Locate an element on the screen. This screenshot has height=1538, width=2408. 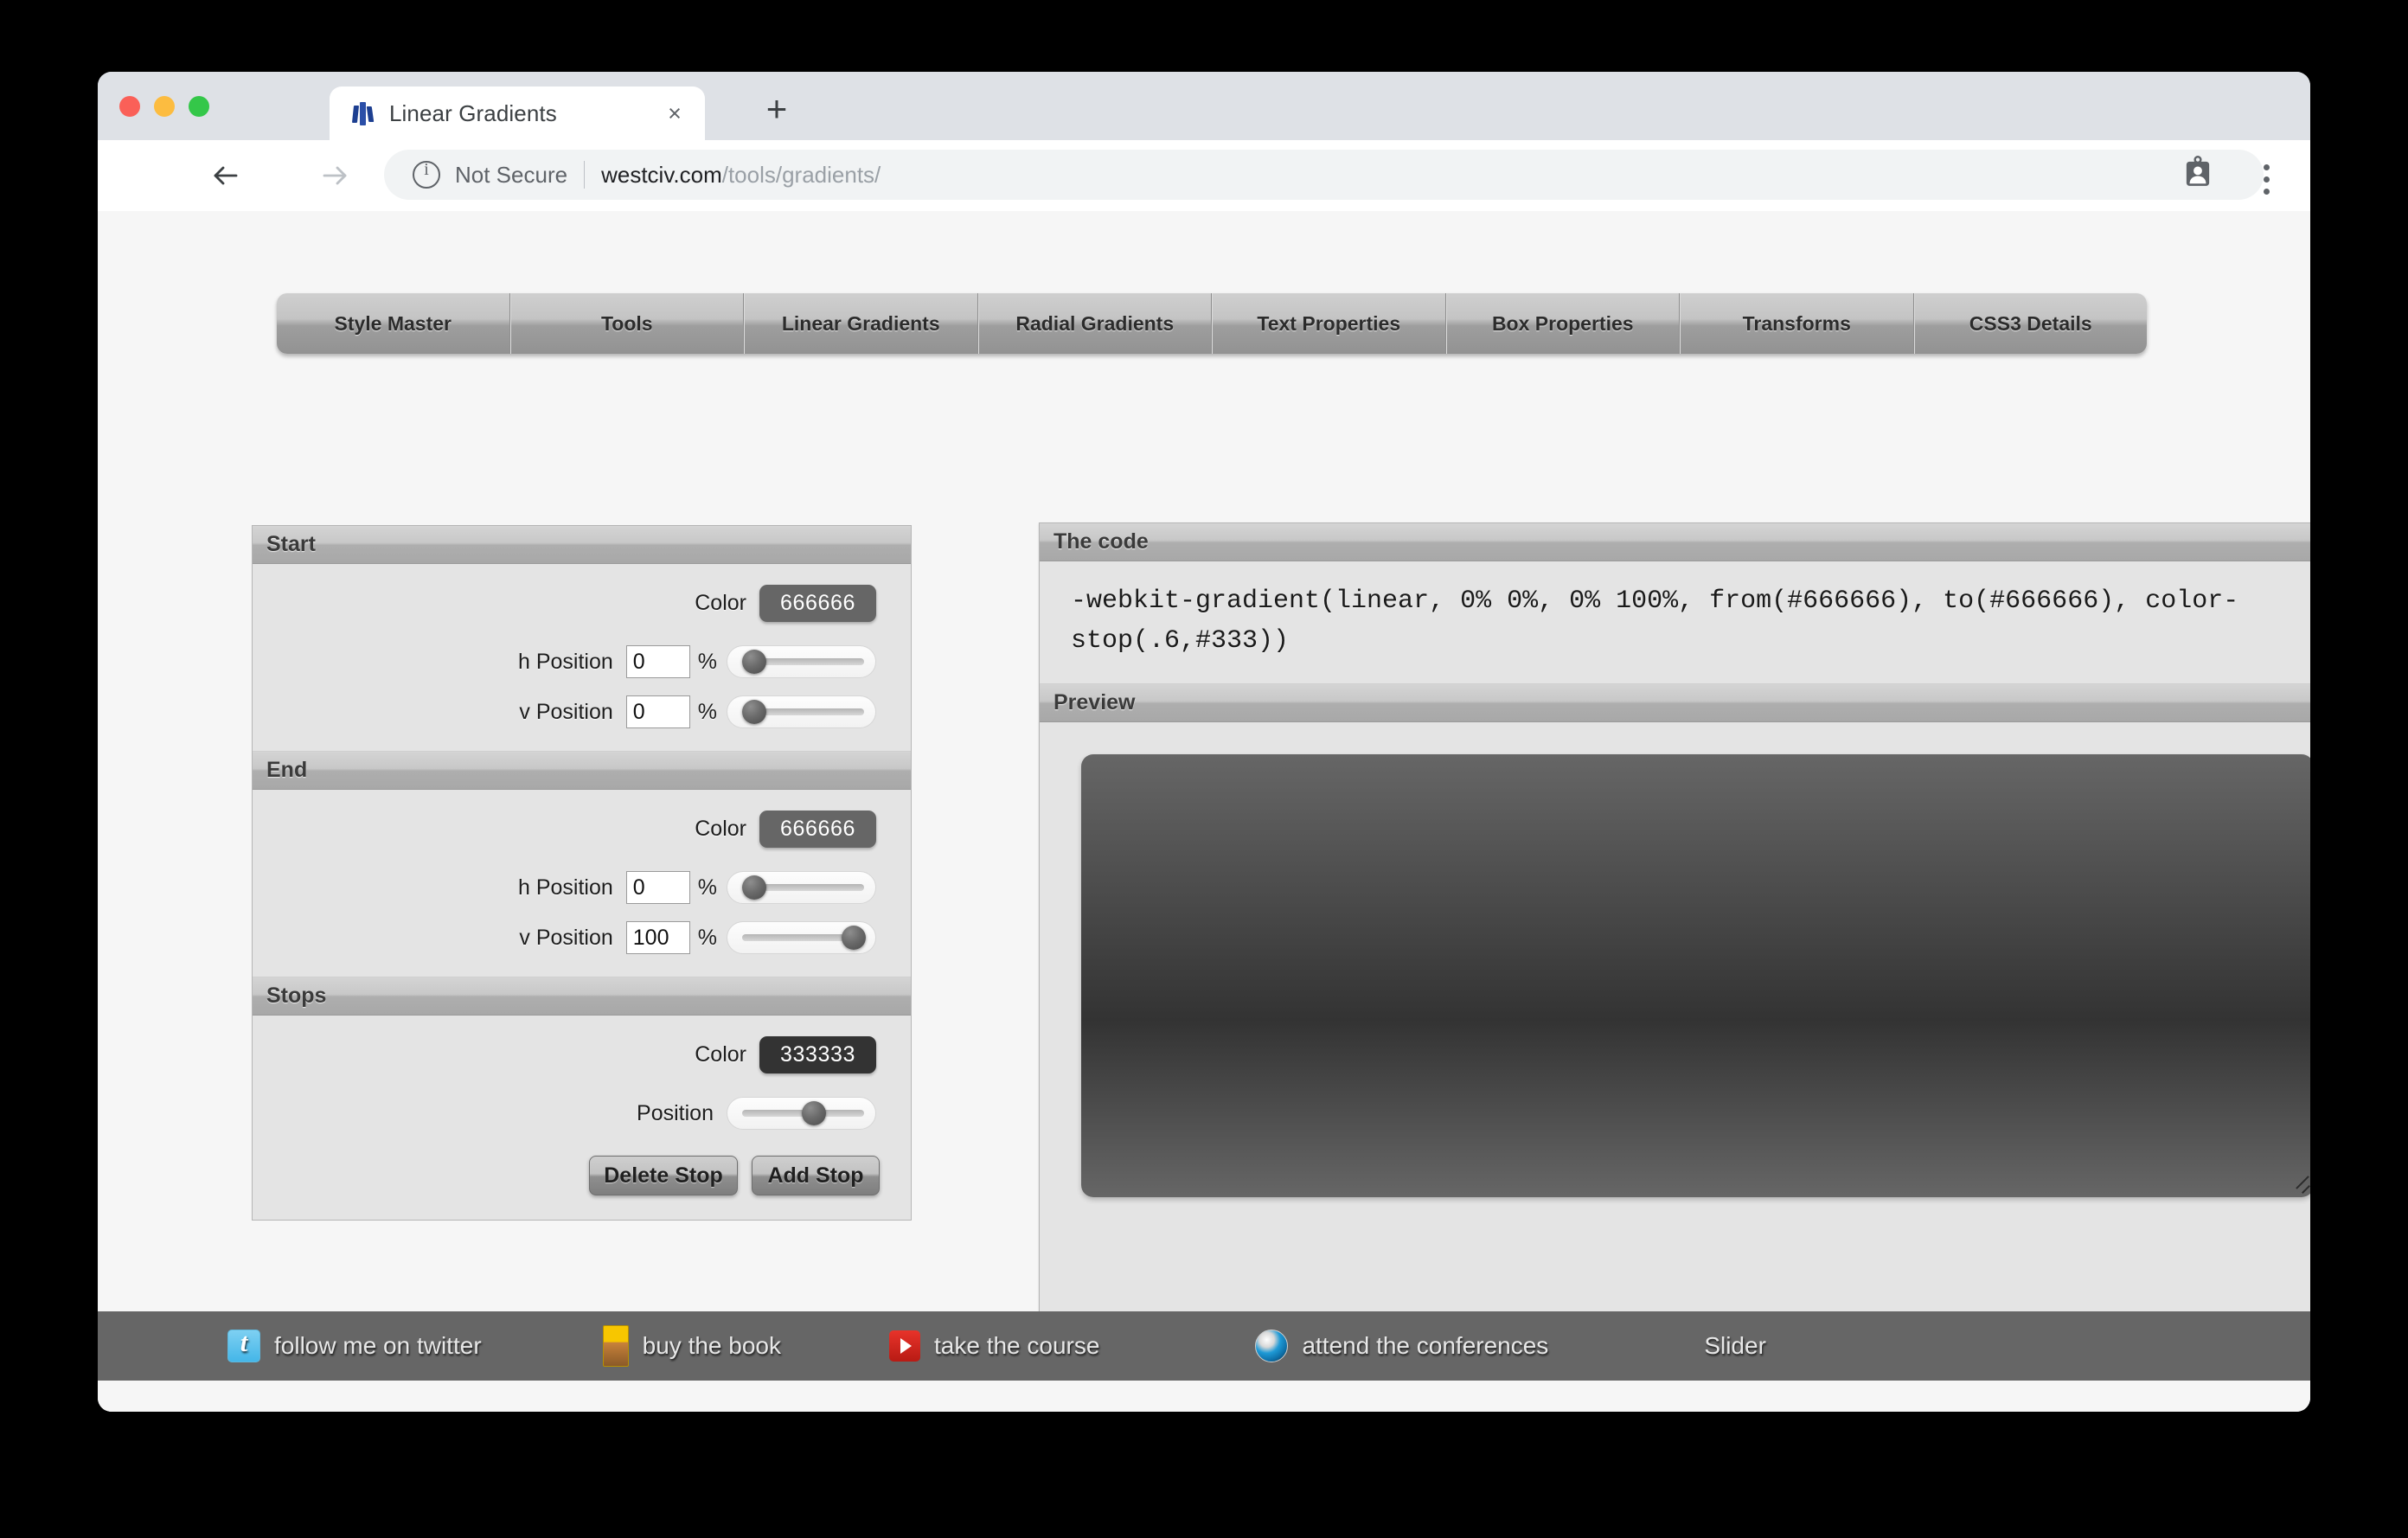
end-v-position-value: 100 is located at coordinates (650, 938).